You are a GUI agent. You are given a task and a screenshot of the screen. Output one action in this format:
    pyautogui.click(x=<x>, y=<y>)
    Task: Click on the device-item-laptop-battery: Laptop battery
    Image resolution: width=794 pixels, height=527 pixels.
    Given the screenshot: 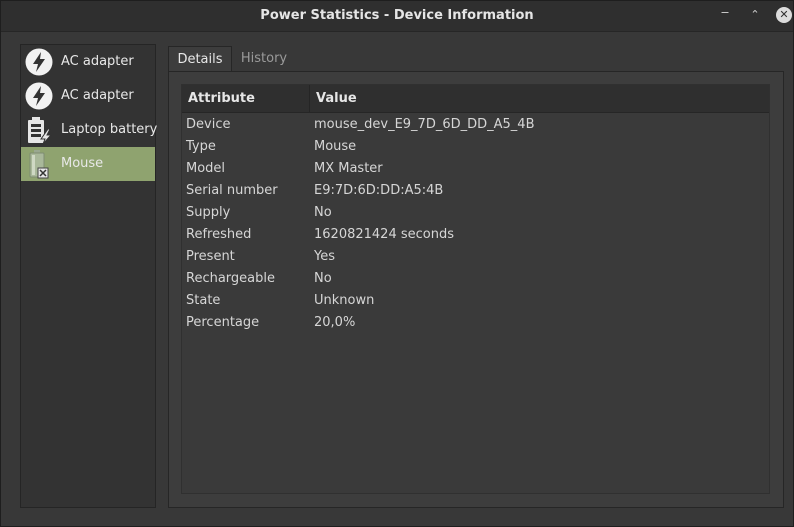 What is the action you would take?
    pyautogui.click(x=89, y=130)
    